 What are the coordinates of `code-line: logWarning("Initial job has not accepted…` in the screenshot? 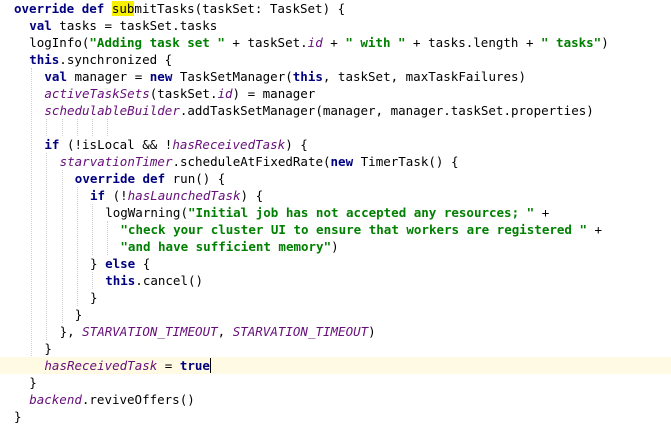 It's located at (335, 212).